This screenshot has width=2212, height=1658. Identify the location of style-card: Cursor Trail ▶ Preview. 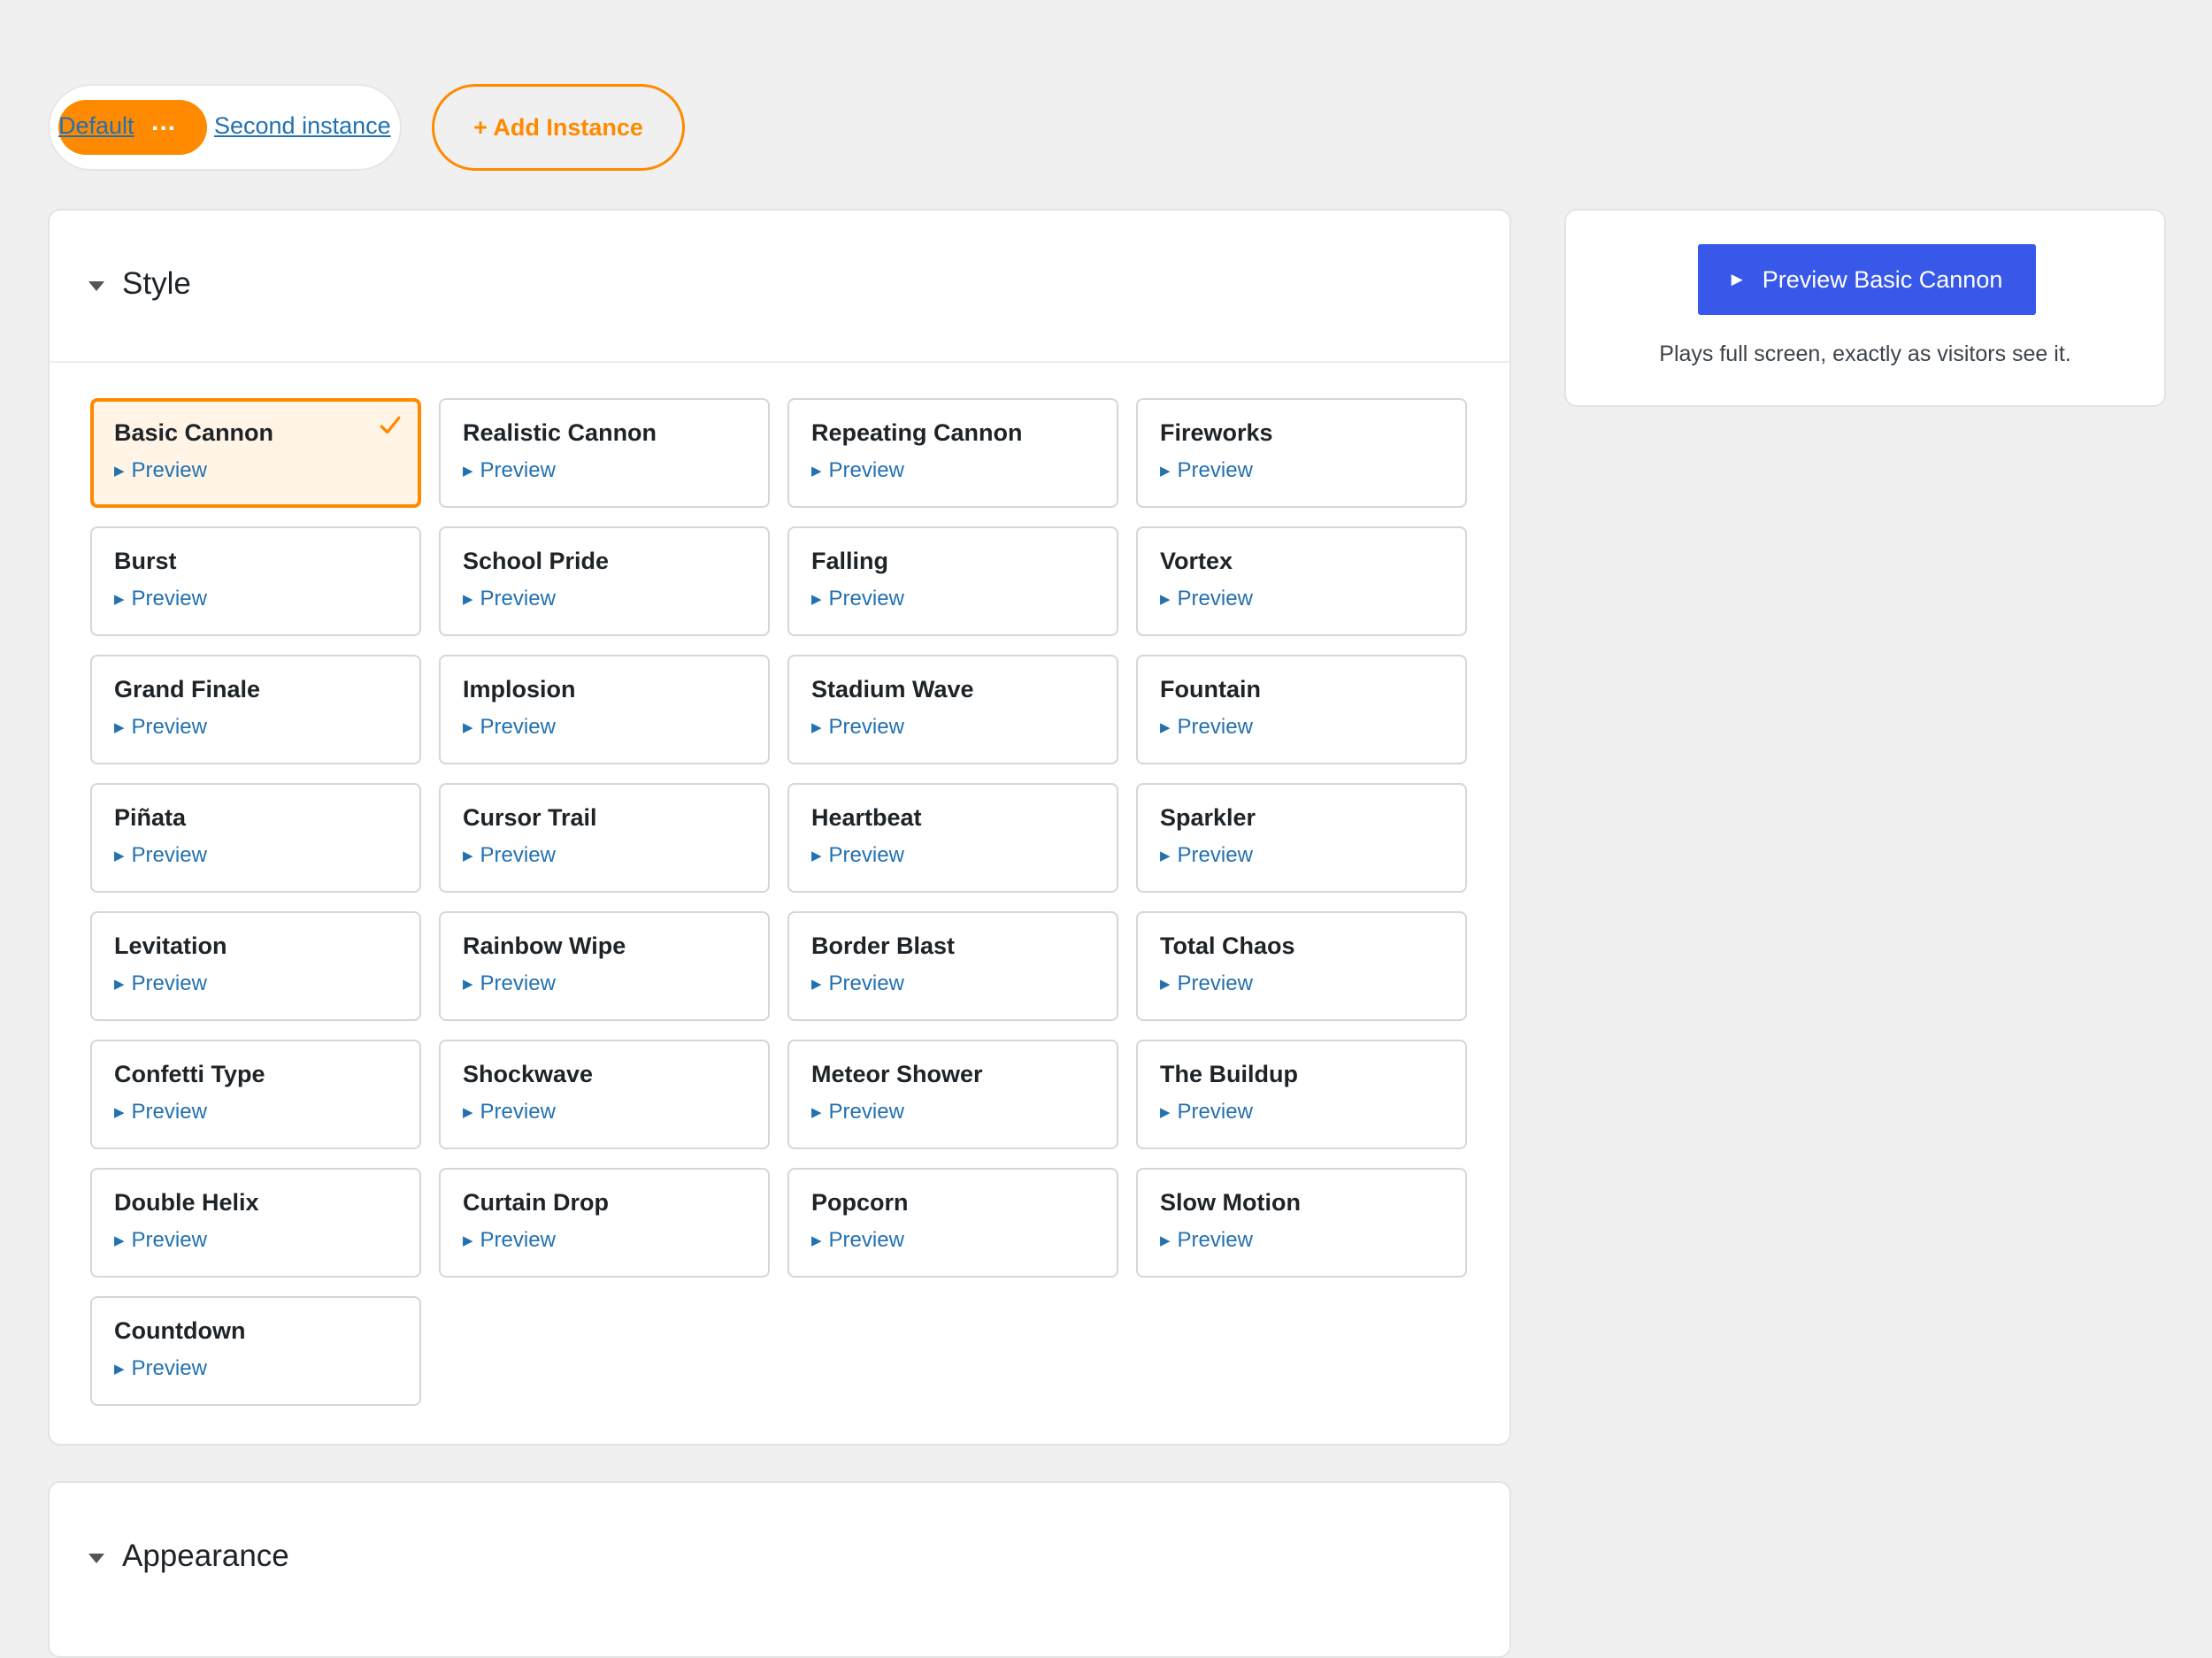
(605, 838).